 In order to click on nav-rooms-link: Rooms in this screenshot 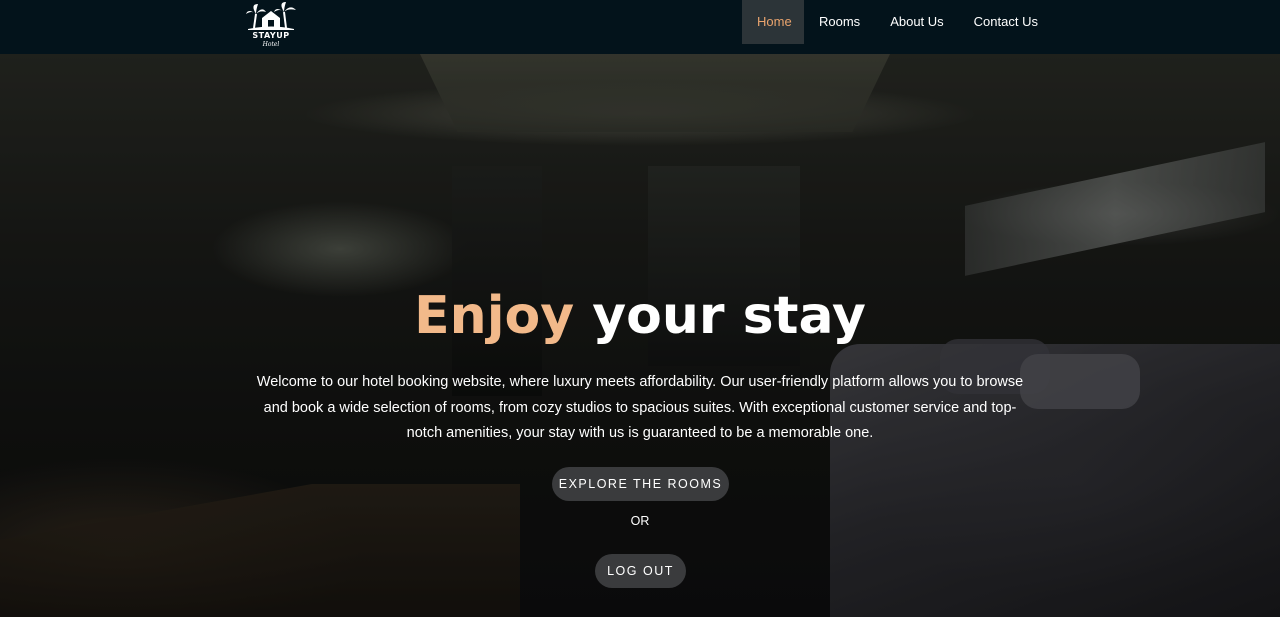, I will do `click(839, 22)`.